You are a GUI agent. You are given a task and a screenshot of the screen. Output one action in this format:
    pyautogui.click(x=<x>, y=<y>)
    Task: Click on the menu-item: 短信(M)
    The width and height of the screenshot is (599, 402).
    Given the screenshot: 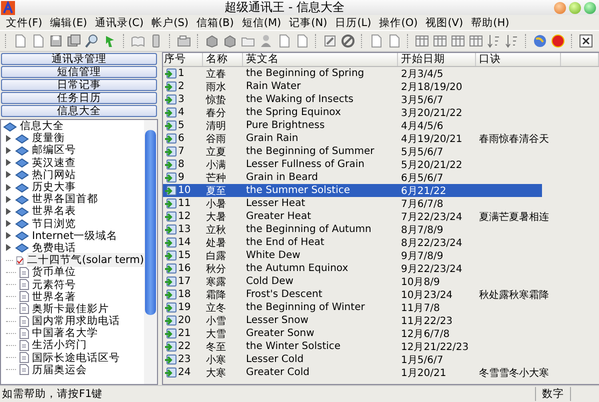 What is the action you would take?
    pyautogui.click(x=262, y=23)
    